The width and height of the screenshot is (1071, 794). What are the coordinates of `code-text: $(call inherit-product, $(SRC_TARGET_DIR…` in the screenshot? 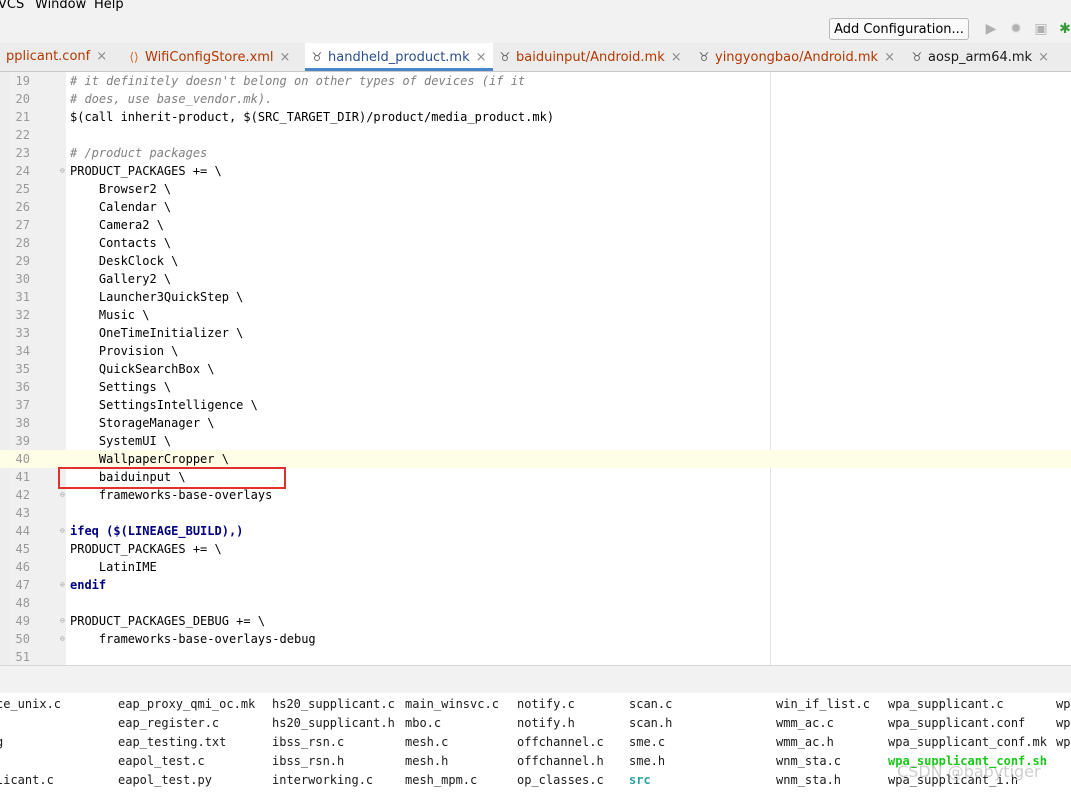 It's located at (312, 117).